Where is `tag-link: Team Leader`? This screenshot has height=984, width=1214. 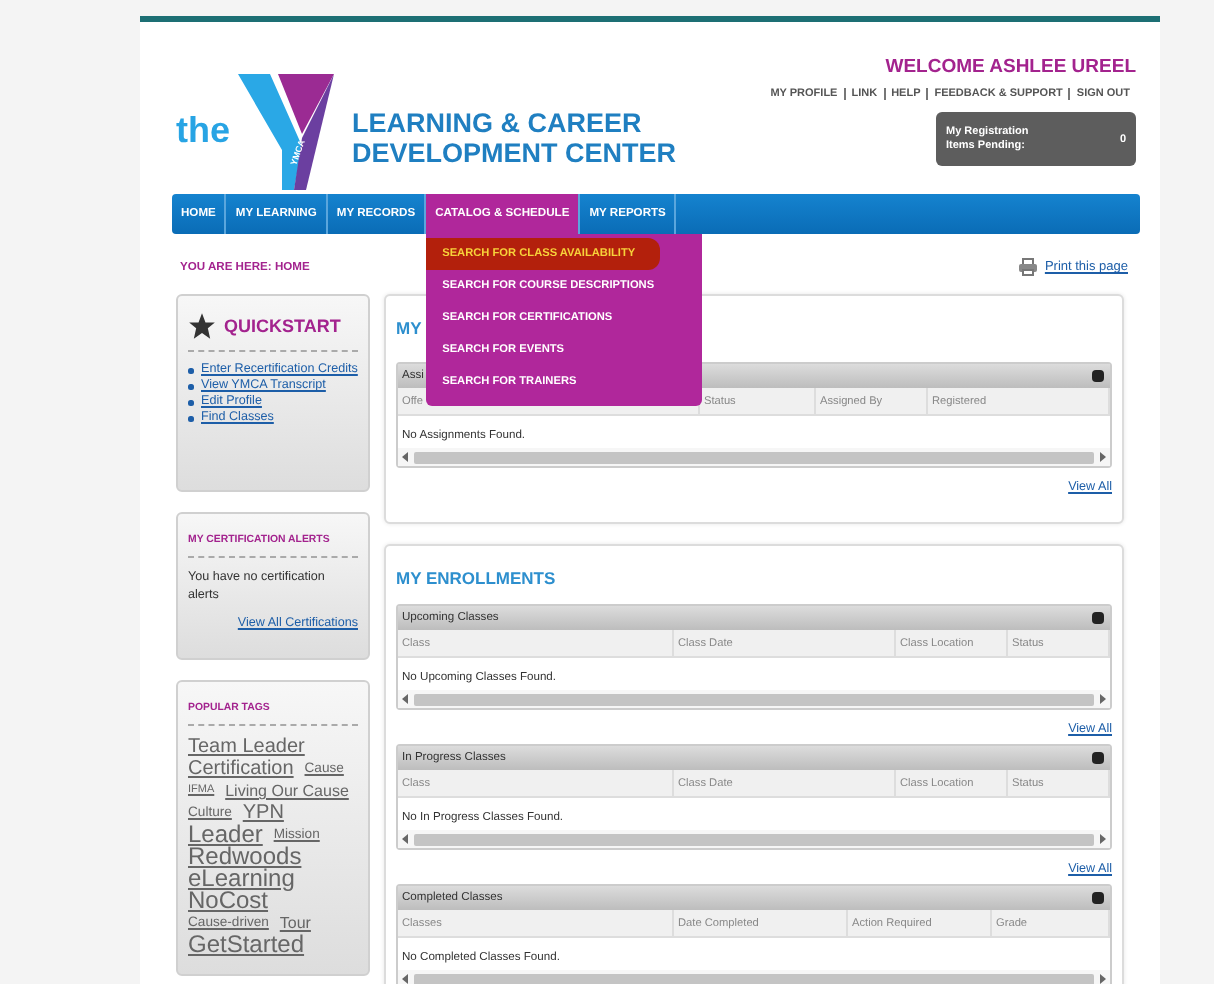 tag-link: Team Leader is located at coordinates (246, 747).